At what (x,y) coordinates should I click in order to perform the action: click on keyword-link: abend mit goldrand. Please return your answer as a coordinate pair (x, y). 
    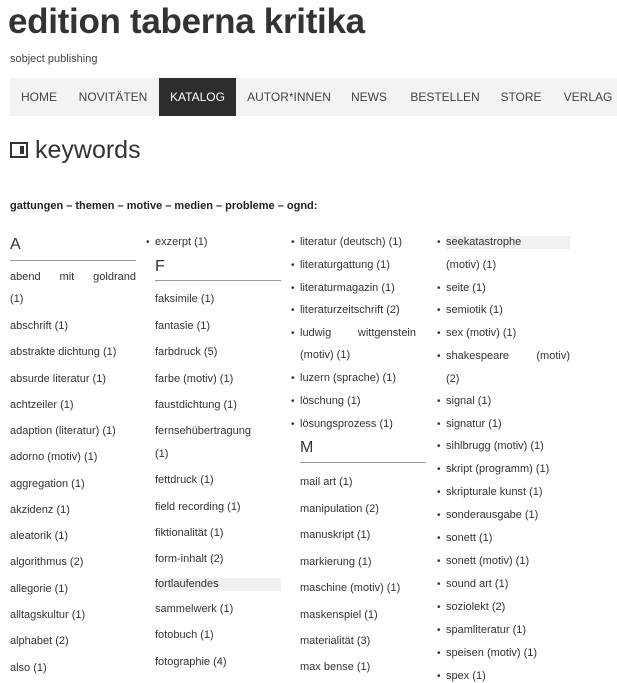
    Looking at the image, I should click on (73, 277).